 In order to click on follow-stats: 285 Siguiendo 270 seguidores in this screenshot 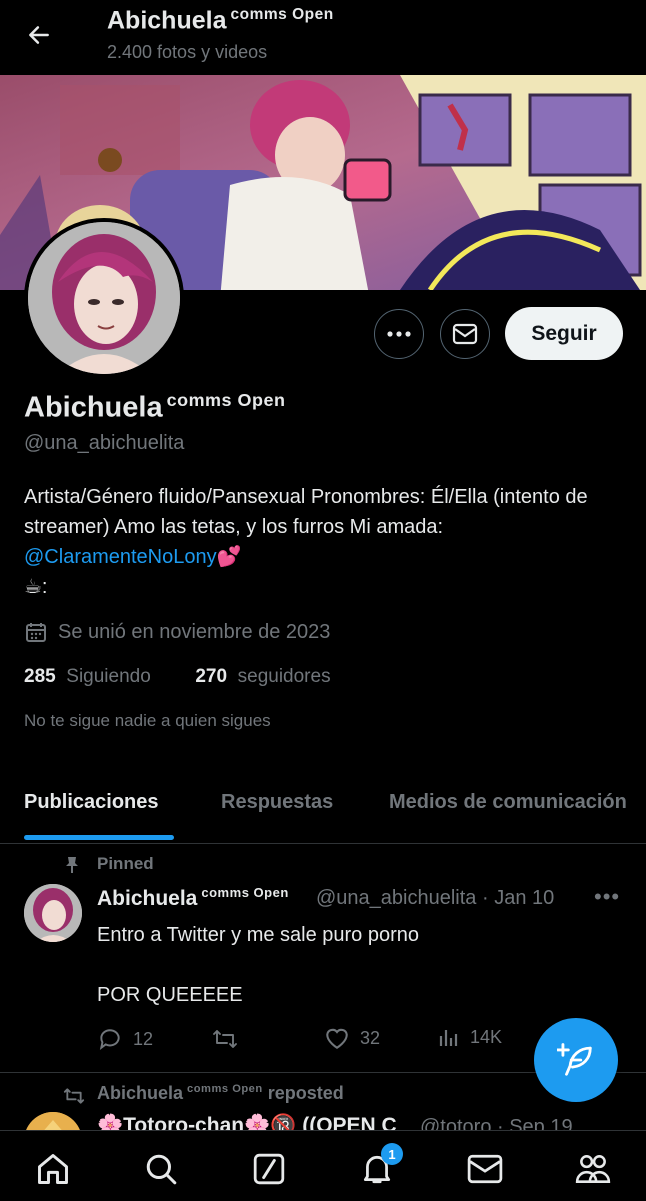, I will do `click(177, 677)`.